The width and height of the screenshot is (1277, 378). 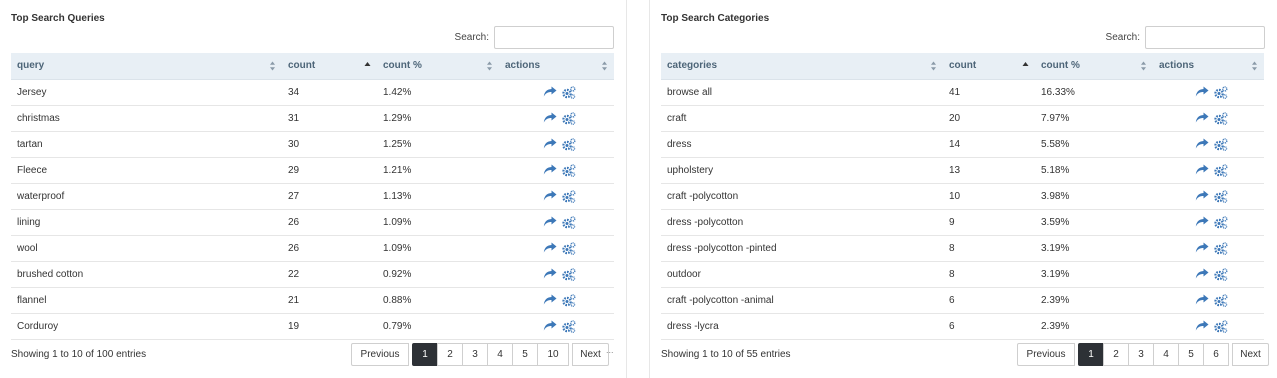 What do you see at coordinates (690, 92) in the screenshot?
I see `row-term: browse all` at bounding box center [690, 92].